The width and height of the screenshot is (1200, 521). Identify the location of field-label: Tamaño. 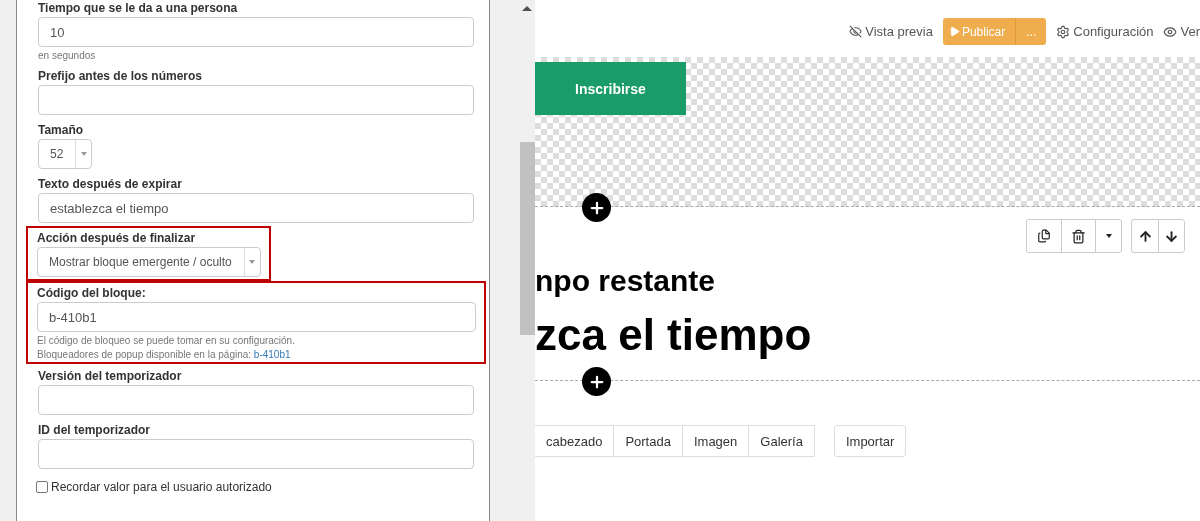
(61, 130).